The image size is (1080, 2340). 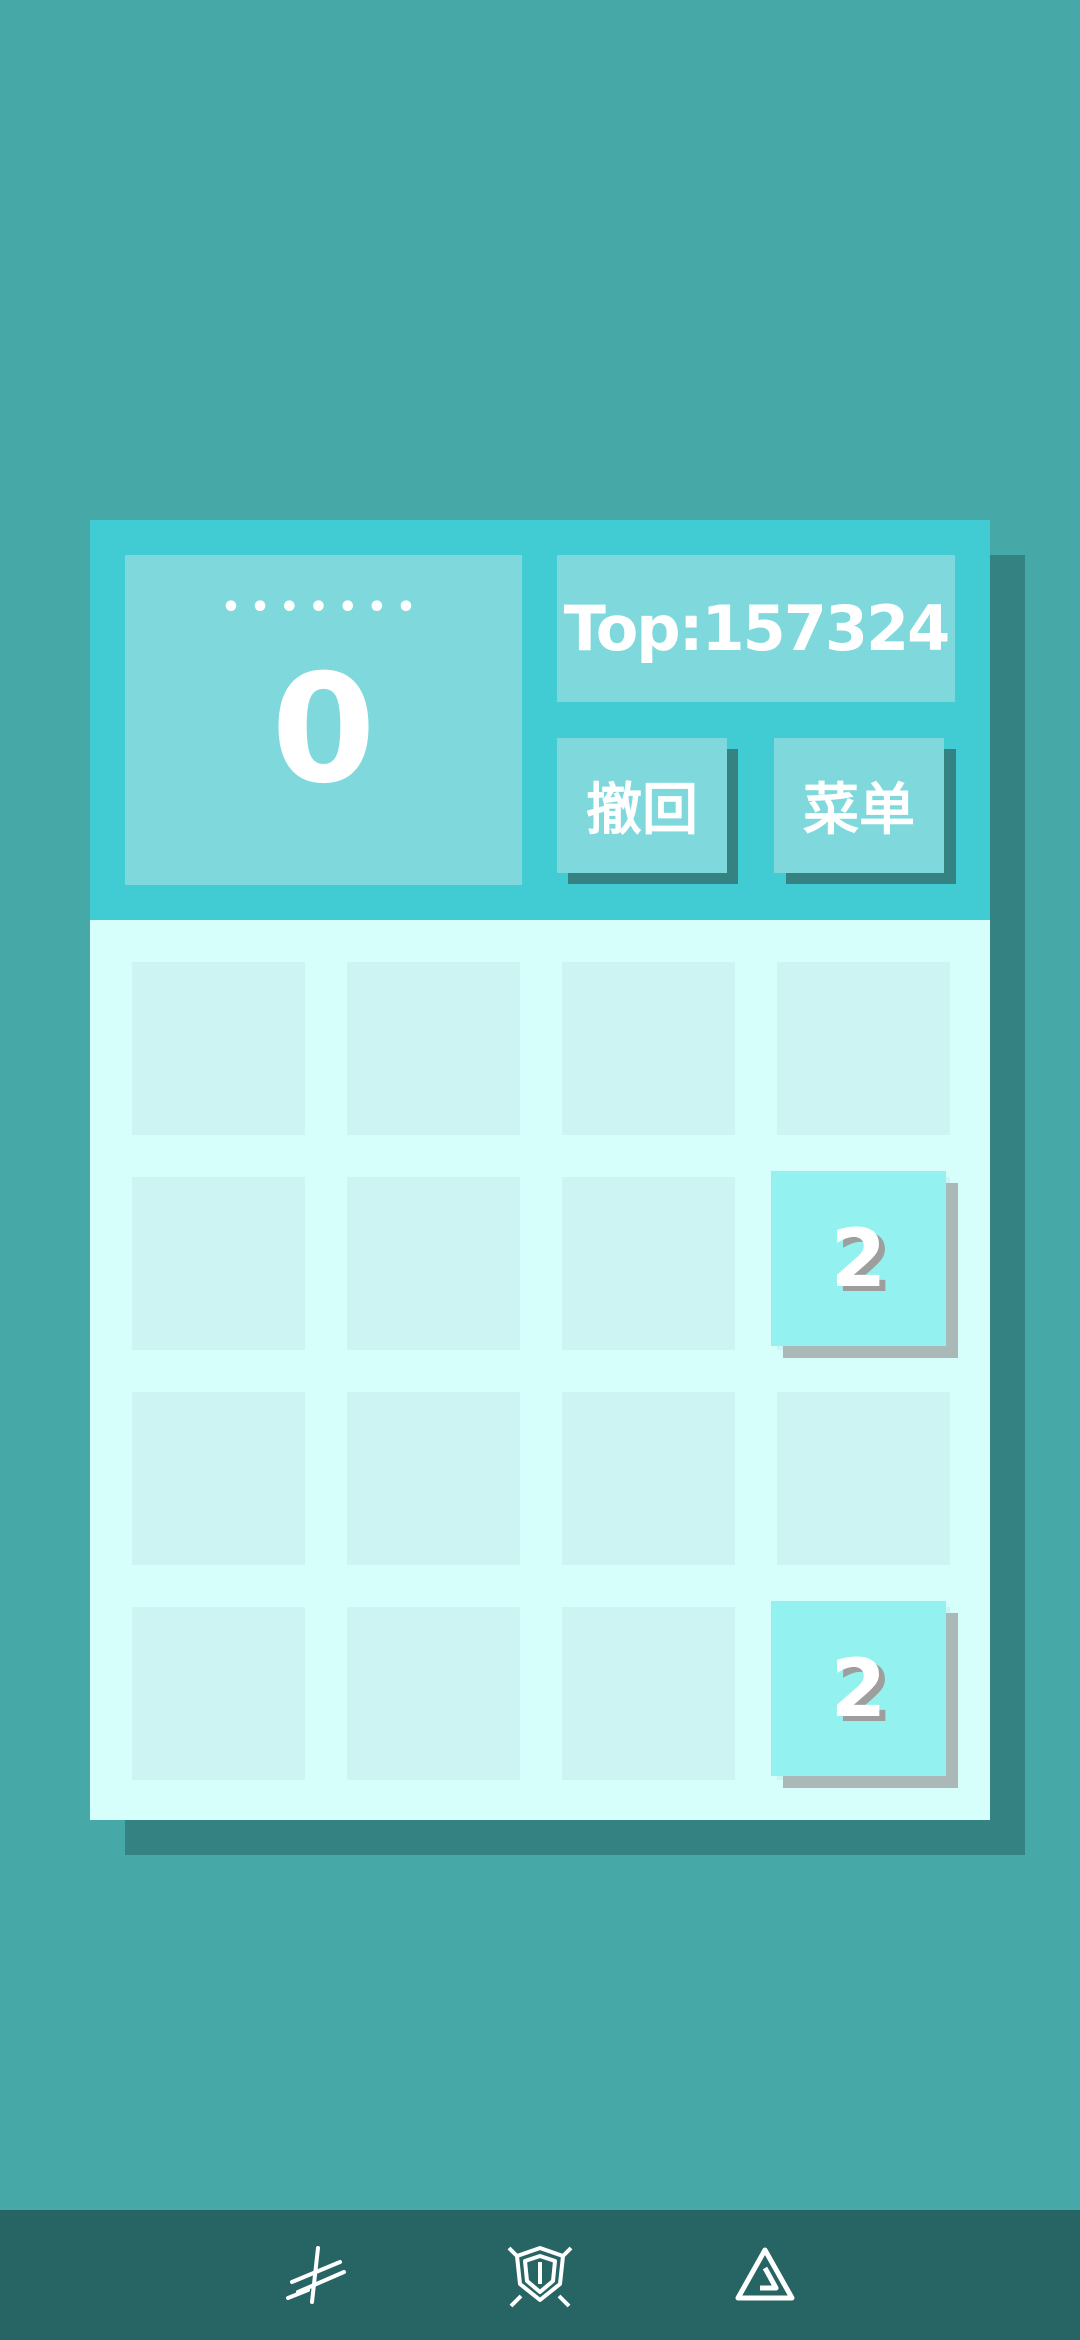 What do you see at coordinates (323, 607) in the screenshot?
I see `score-dots: •••••••` at bounding box center [323, 607].